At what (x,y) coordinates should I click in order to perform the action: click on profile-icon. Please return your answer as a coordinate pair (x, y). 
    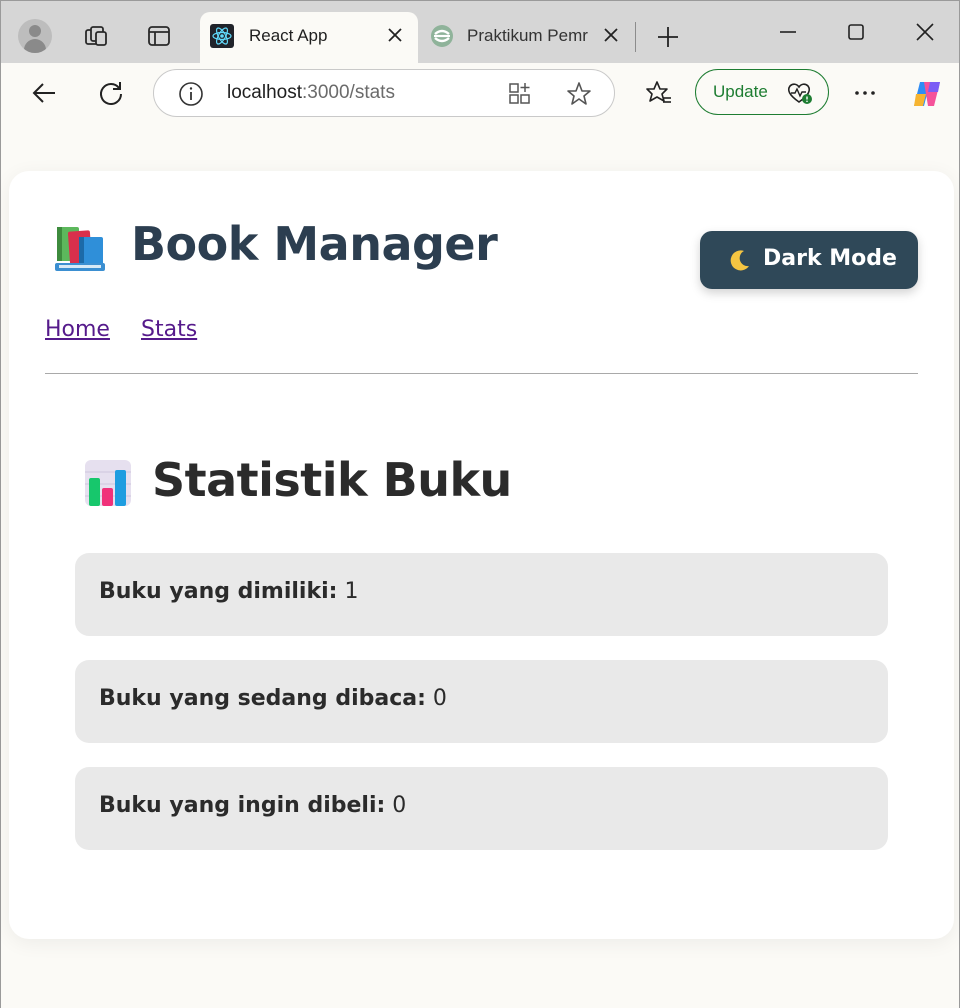
    Looking at the image, I should click on (35, 36).